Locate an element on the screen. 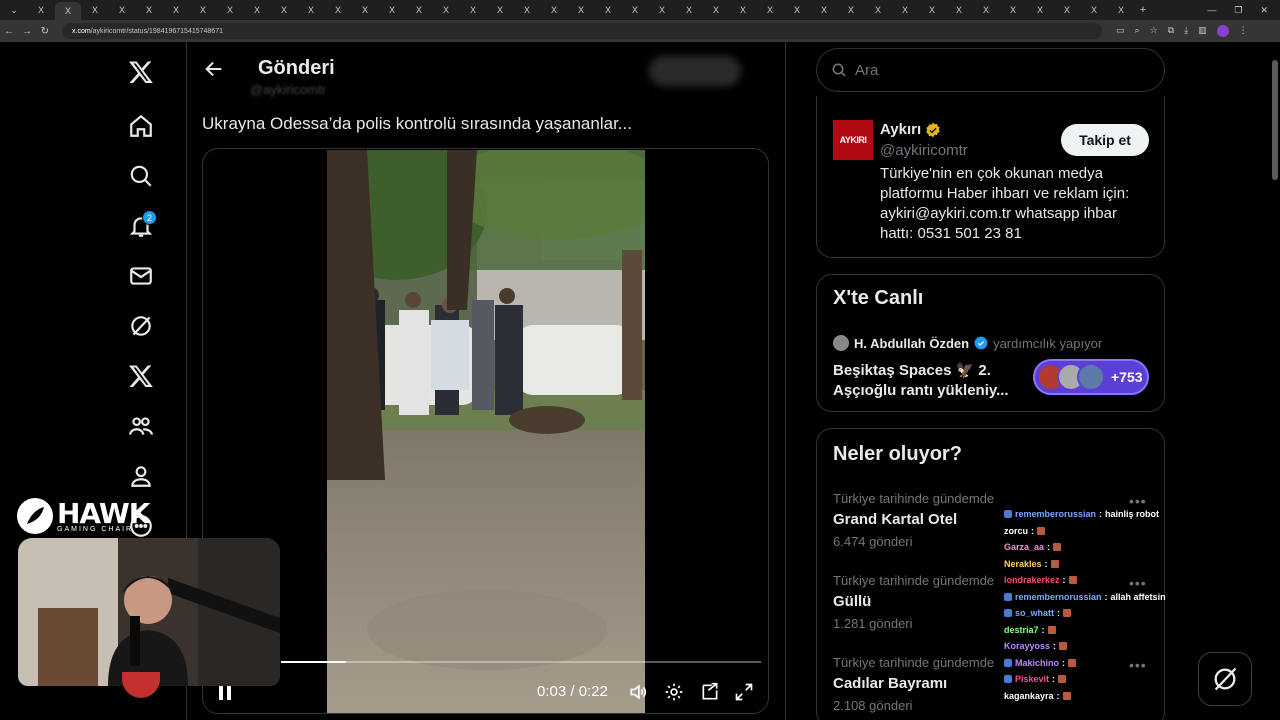 Image resolution: width=1280 pixels, height=720 pixels. grok-floating-button is located at coordinates (1225, 679).